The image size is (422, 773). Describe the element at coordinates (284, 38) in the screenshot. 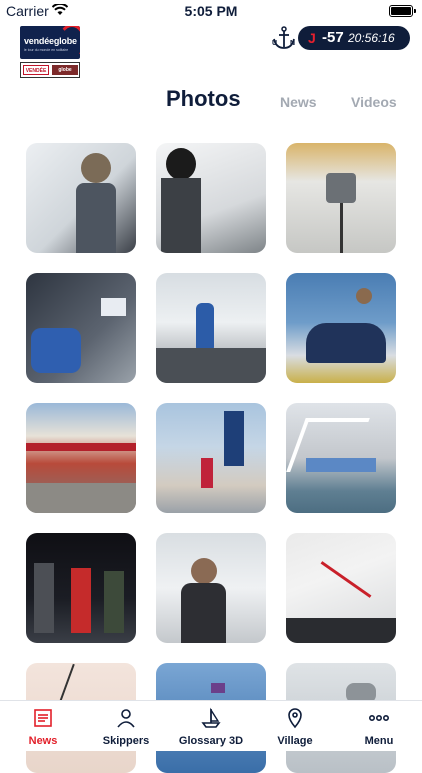

I see `anchor-icon: U N` at that location.